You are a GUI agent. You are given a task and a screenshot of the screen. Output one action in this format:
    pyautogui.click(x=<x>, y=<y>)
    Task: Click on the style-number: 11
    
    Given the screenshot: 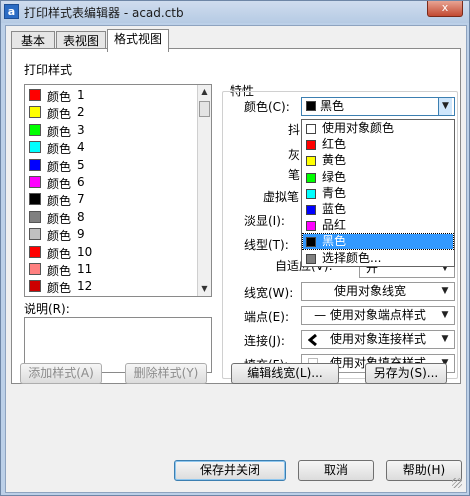 What is the action you would take?
    pyautogui.click(x=85, y=269)
    